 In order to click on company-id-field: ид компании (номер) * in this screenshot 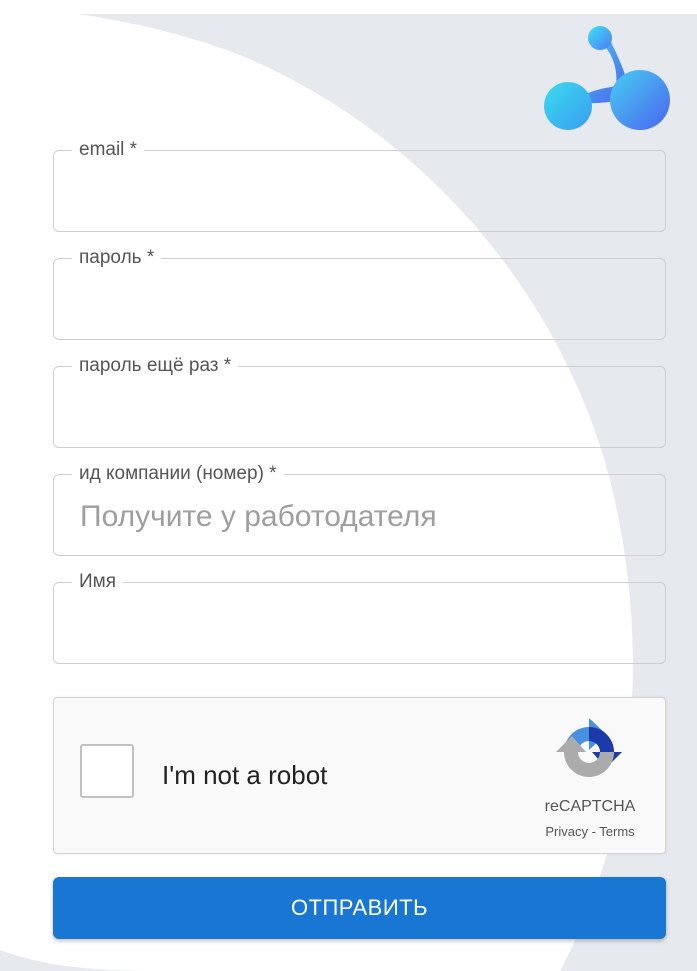, I will do `click(359, 509)`.